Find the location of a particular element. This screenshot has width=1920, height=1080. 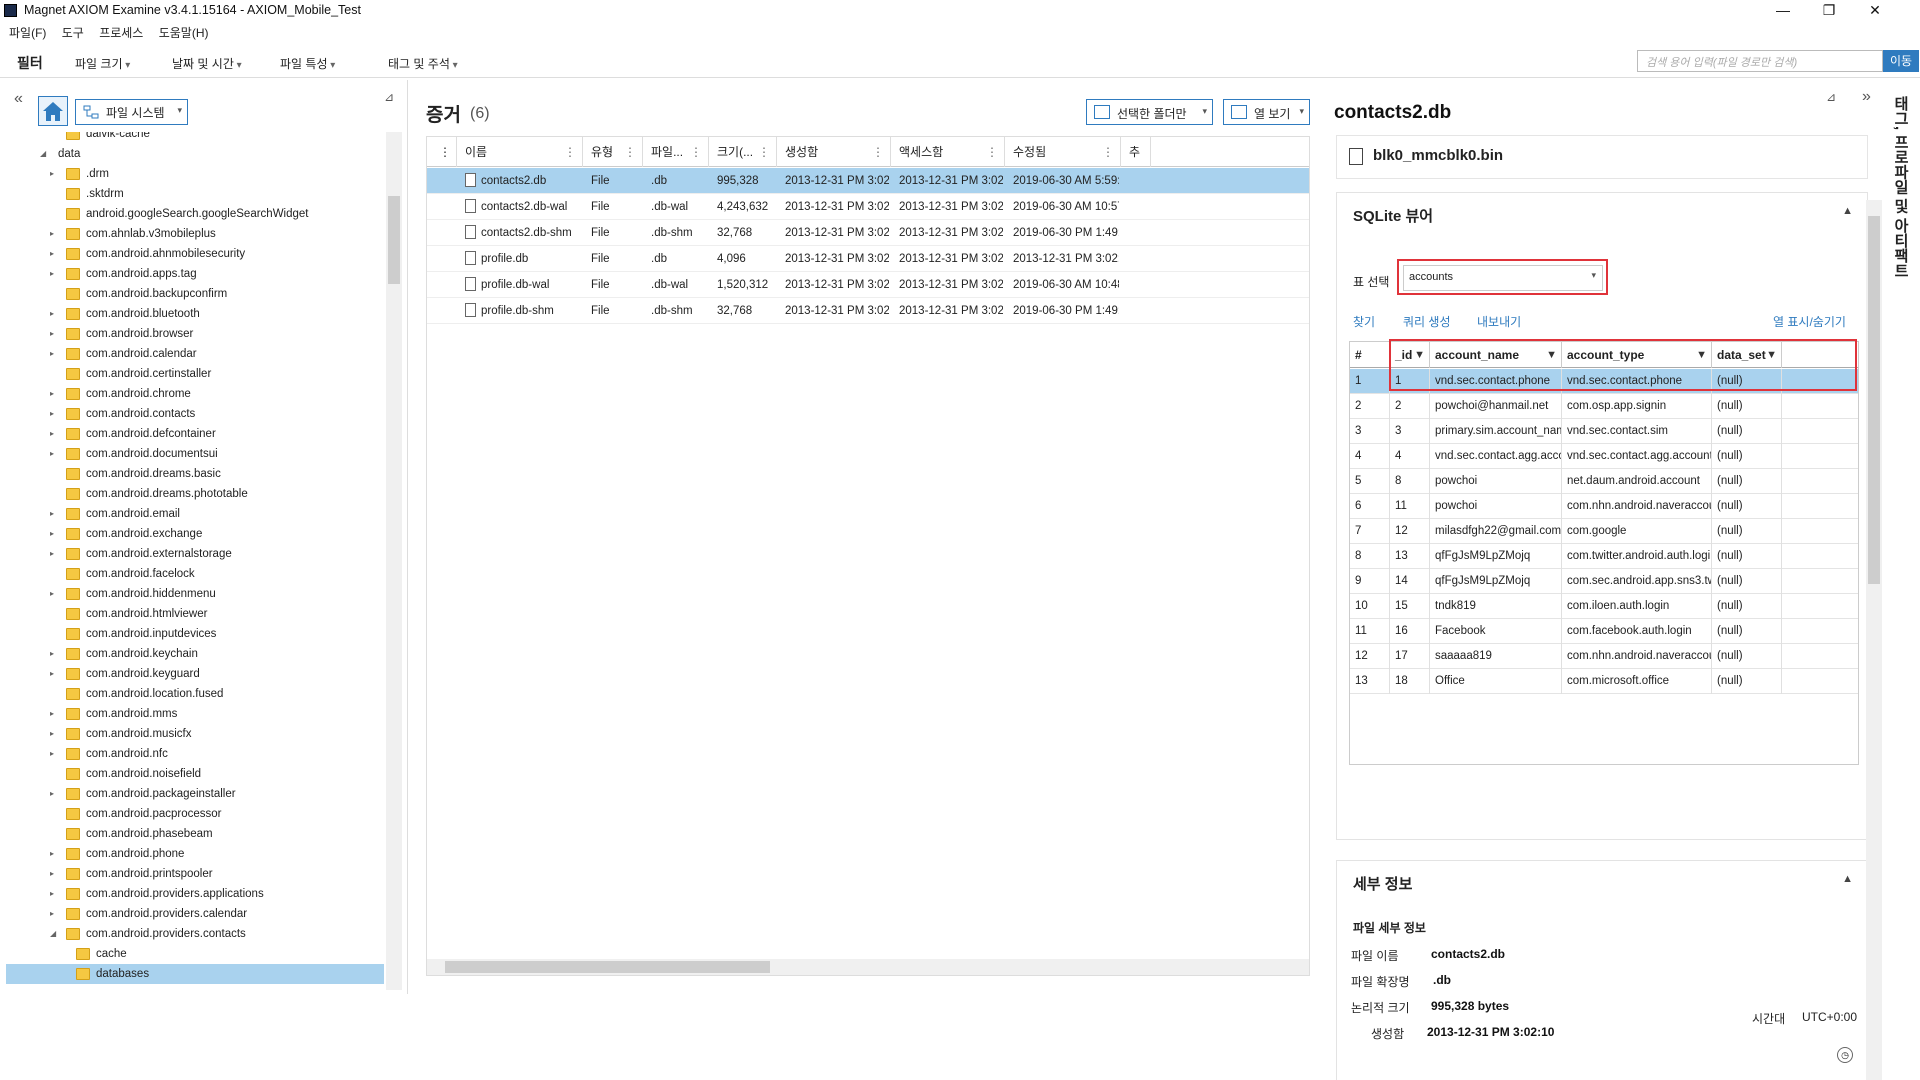

col-extension-header: 파일... ⋮ is located at coordinates (676, 152).